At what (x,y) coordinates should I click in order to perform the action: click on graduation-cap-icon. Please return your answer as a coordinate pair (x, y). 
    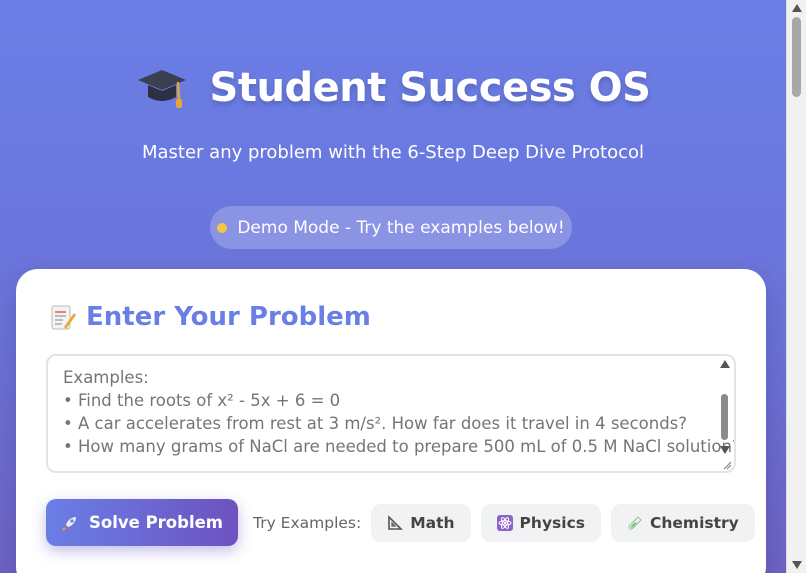
    Looking at the image, I should click on (161, 89).